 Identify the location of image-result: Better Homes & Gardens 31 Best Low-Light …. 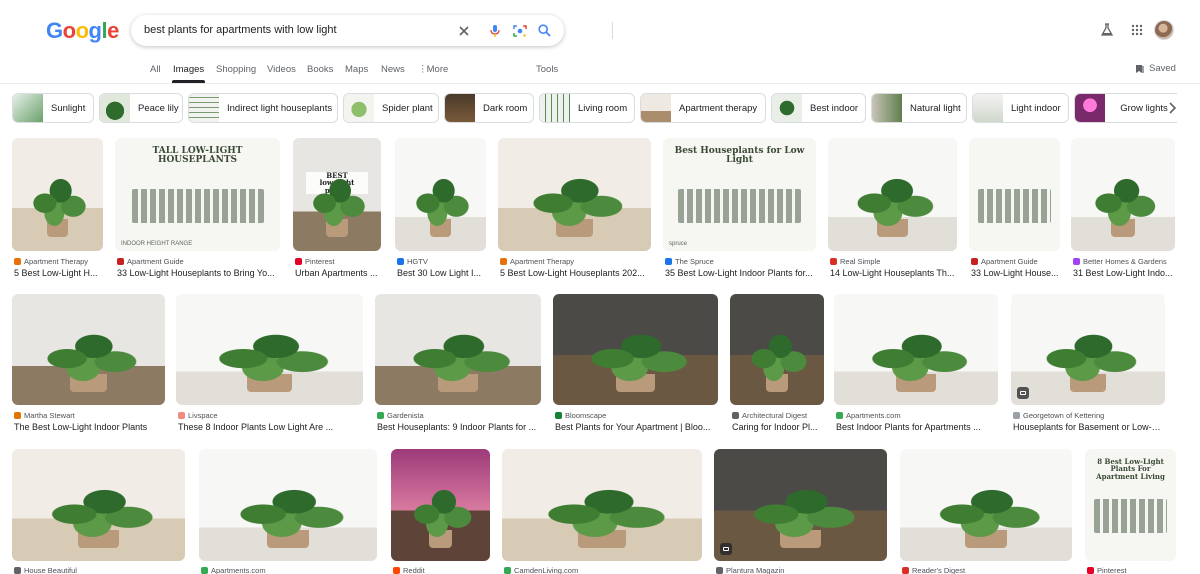
(1123, 209).